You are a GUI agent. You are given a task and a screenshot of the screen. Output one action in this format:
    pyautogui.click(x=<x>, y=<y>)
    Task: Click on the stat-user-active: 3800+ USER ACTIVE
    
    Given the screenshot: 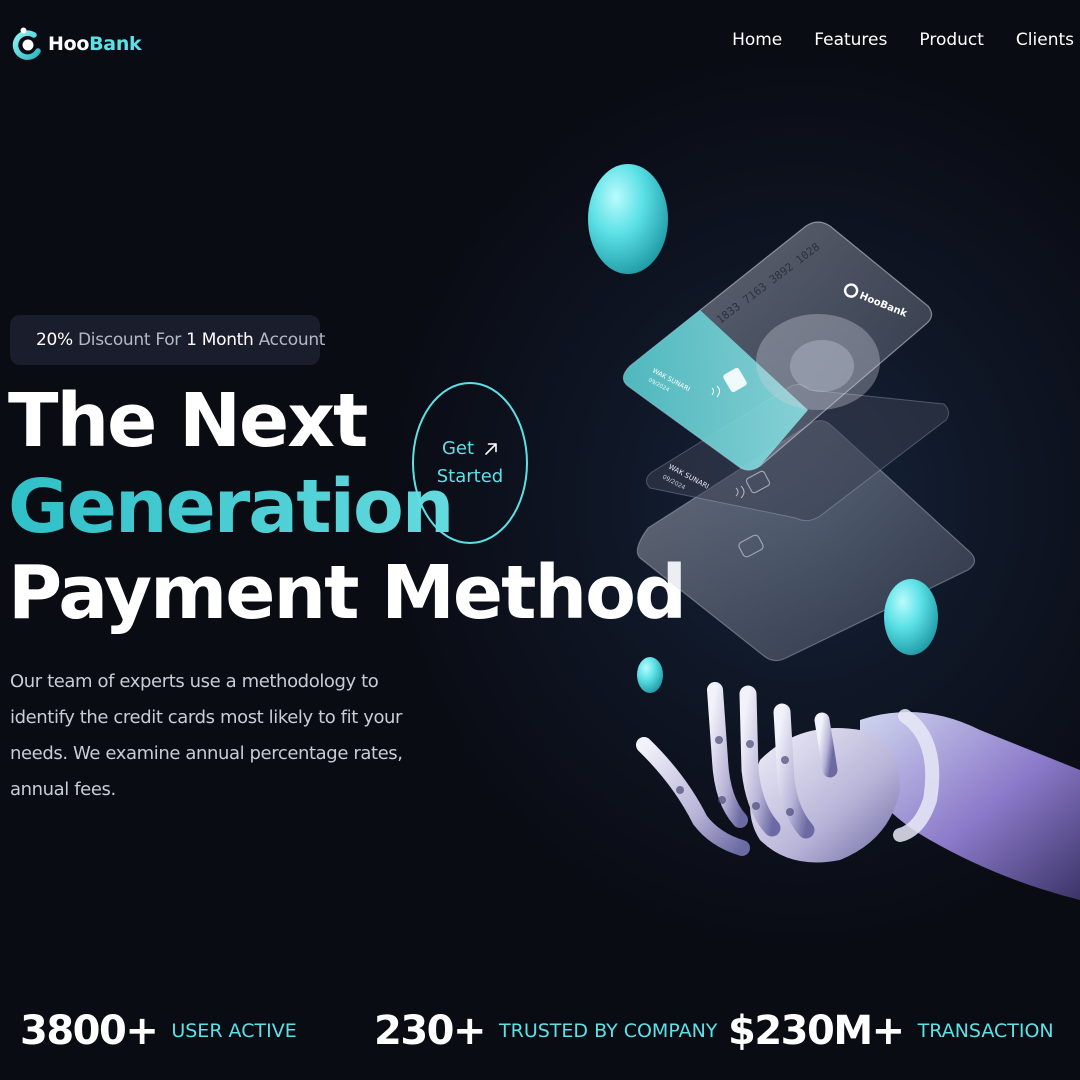 What is the action you would take?
    pyautogui.click(x=158, y=1031)
    